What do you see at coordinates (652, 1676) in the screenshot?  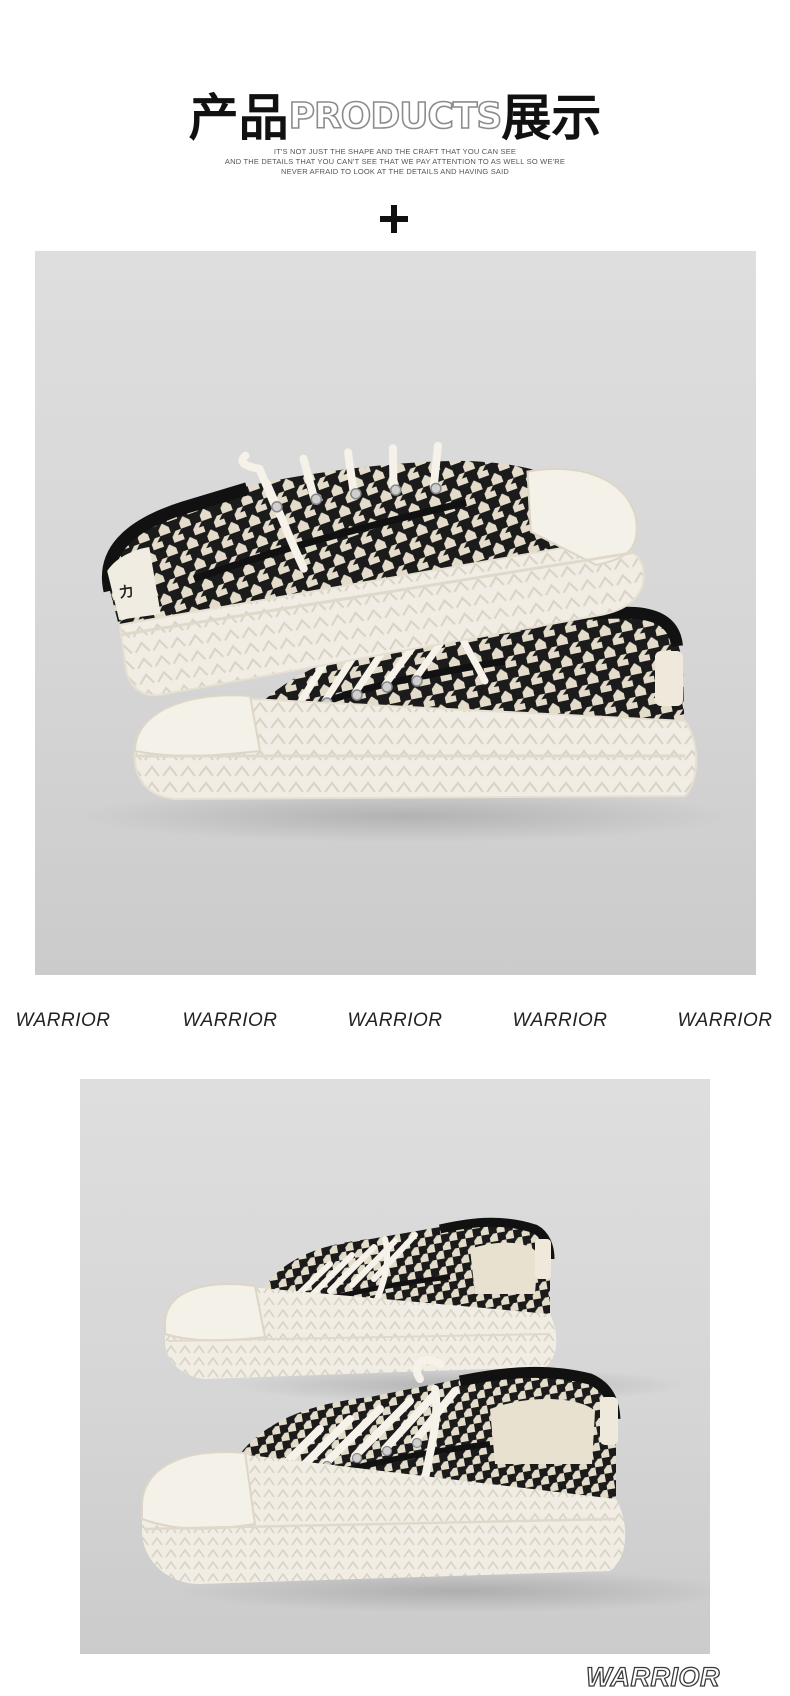 I see `warrior-watermark: WARRIOR` at bounding box center [652, 1676].